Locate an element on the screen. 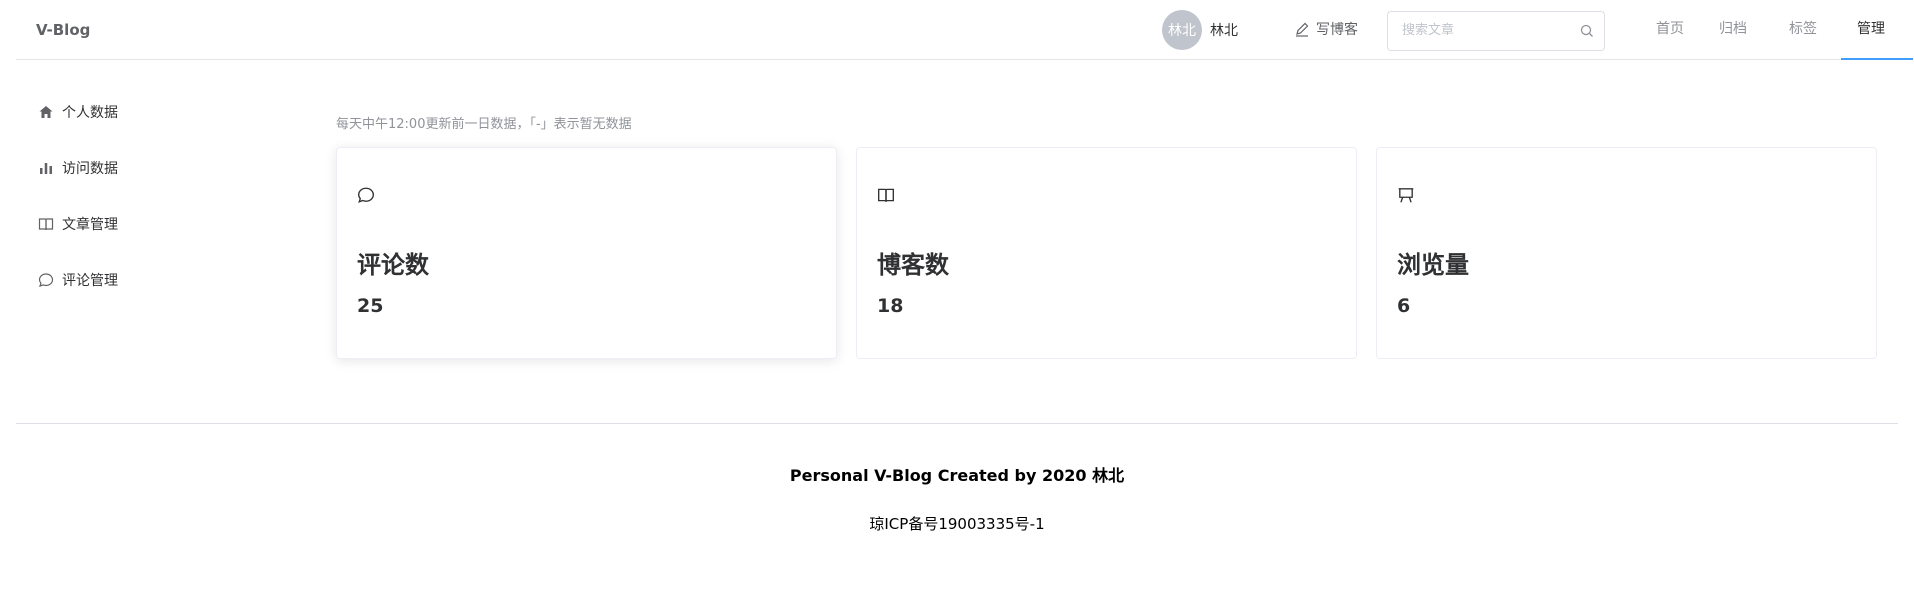 The image size is (1914, 599). sidebar-item-visit-data: 访问数据 is located at coordinates (136, 168).